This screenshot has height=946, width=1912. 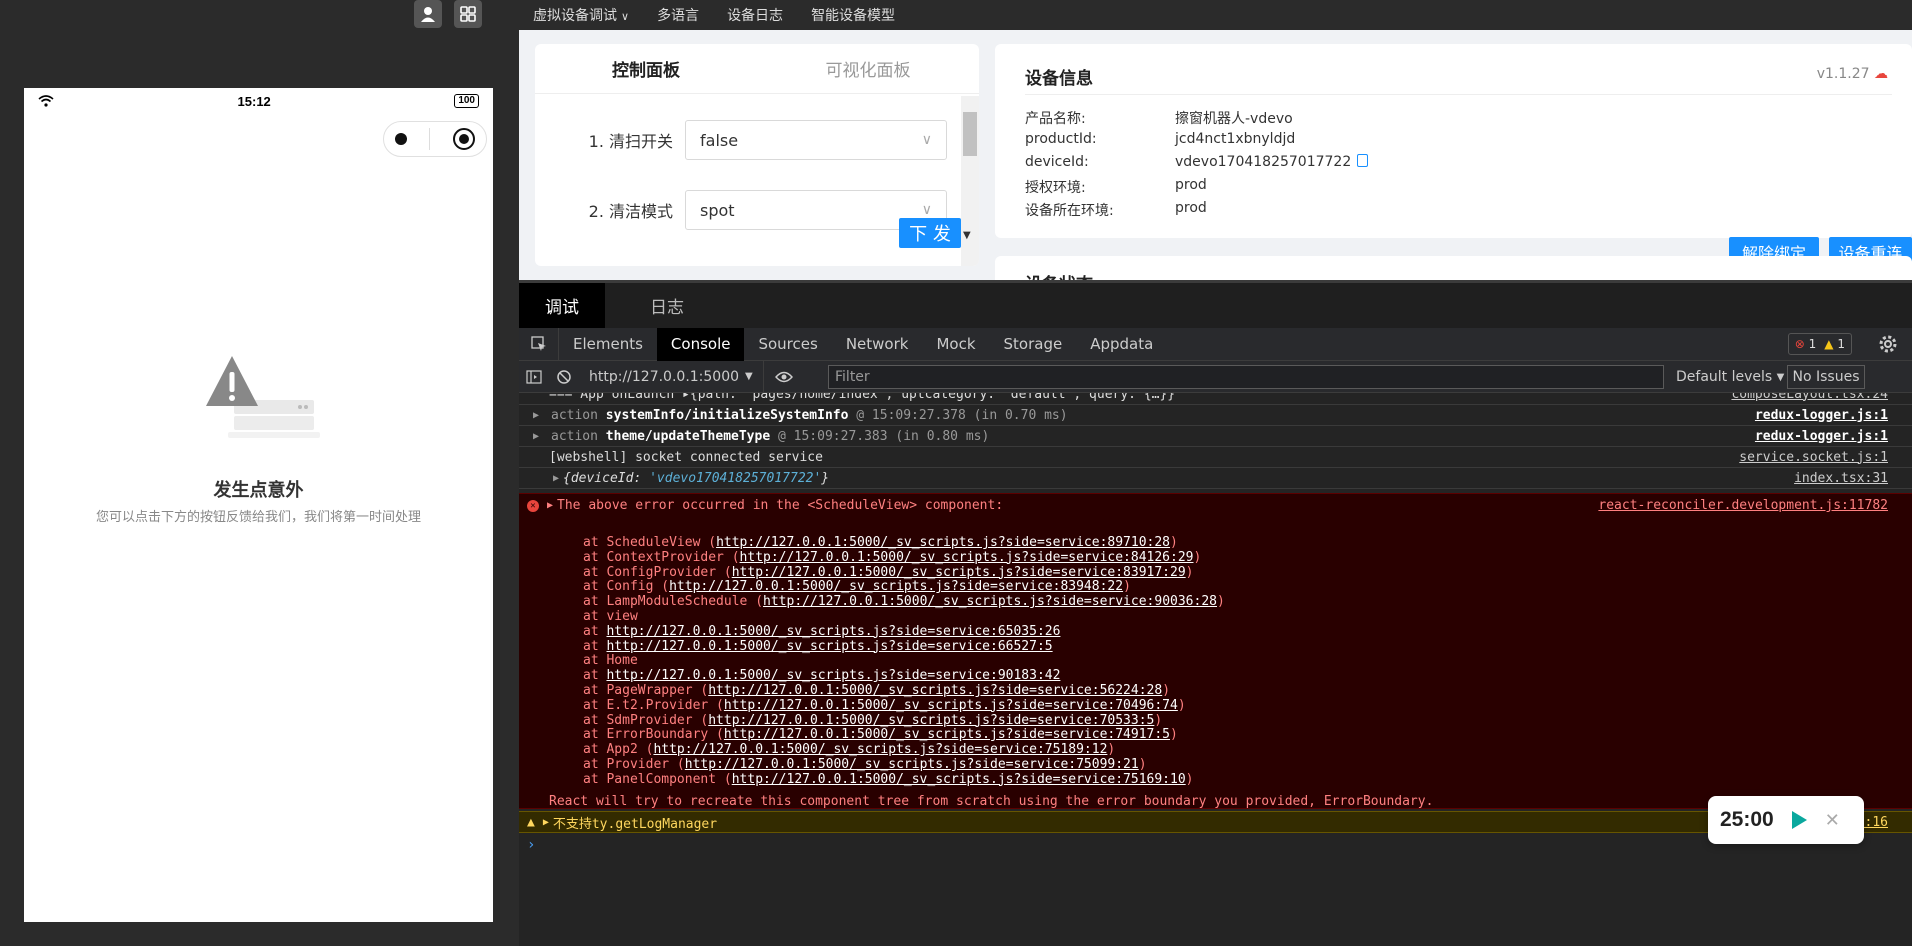 I want to click on error-title: 发生点意外, so click(x=258, y=490).